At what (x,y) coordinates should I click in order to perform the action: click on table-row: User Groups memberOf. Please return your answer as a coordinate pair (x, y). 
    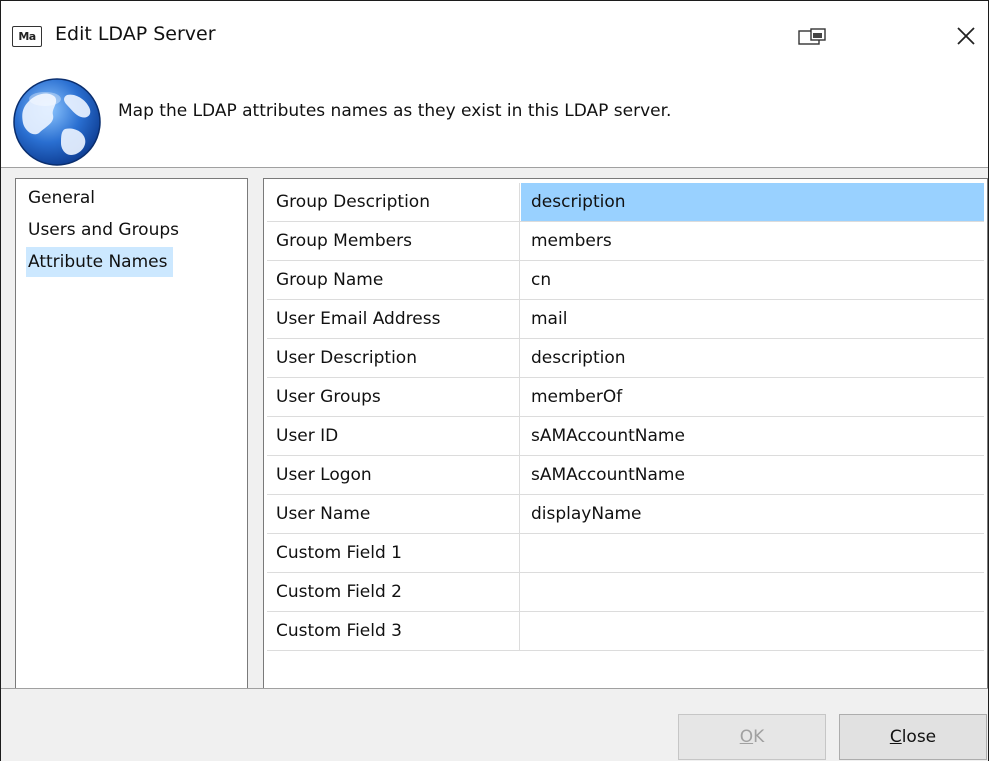
    Looking at the image, I should click on (625, 397).